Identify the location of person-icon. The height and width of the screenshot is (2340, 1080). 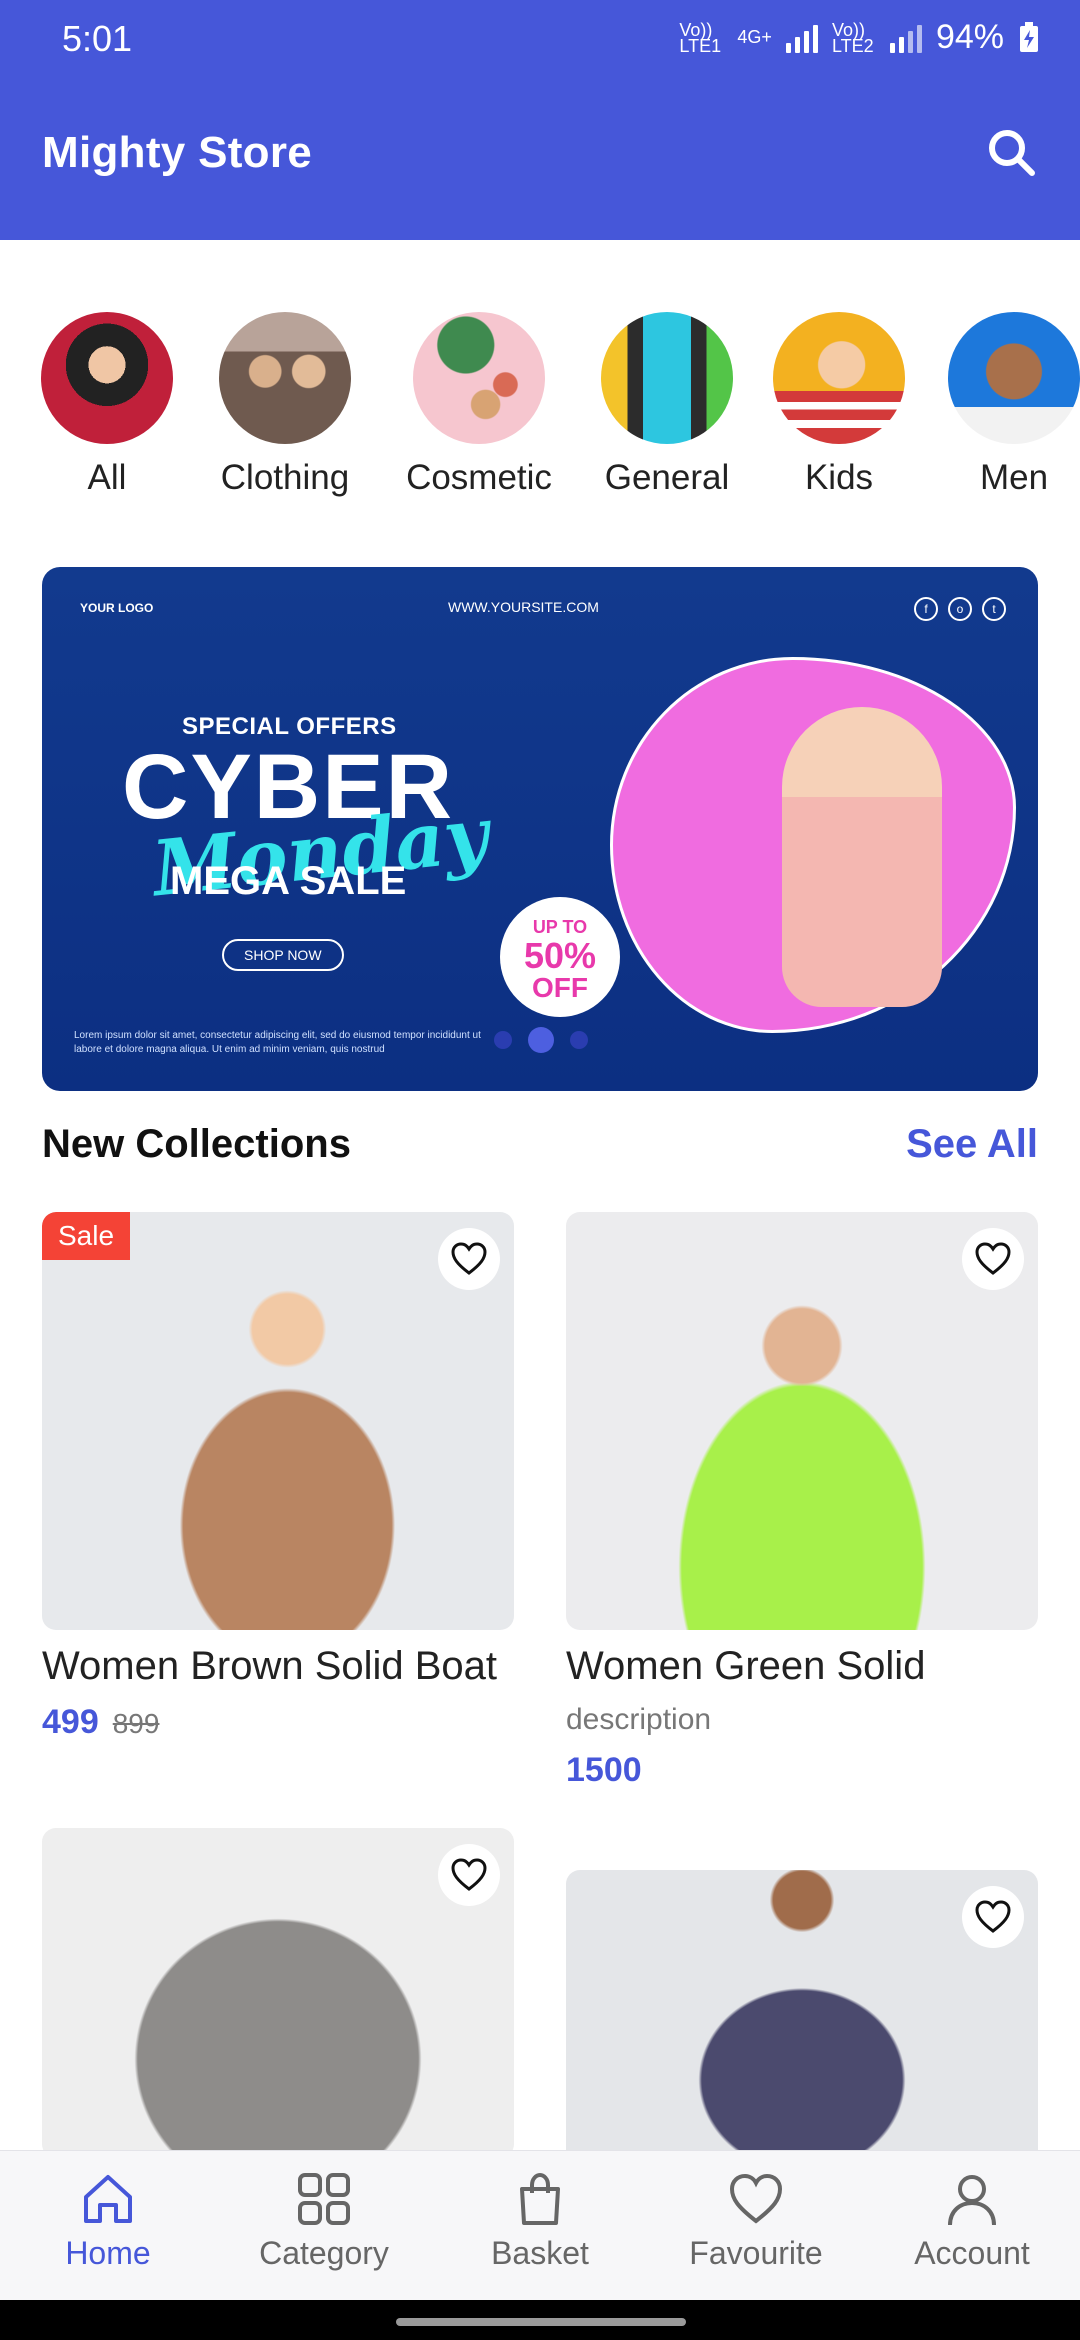
(972, 2200).